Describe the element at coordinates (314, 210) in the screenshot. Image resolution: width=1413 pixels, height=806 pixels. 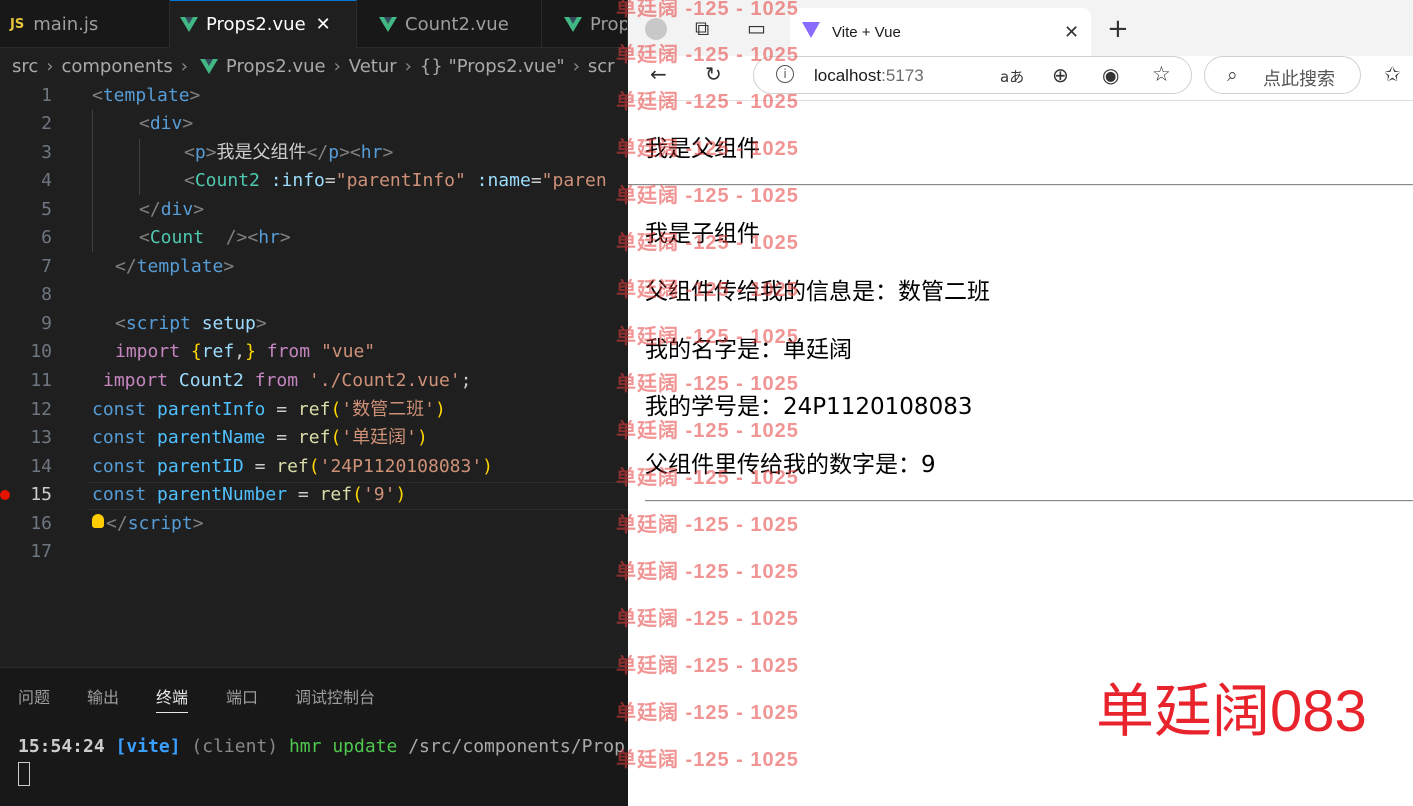
I see `code-line-5: 5 </div>` at that location.